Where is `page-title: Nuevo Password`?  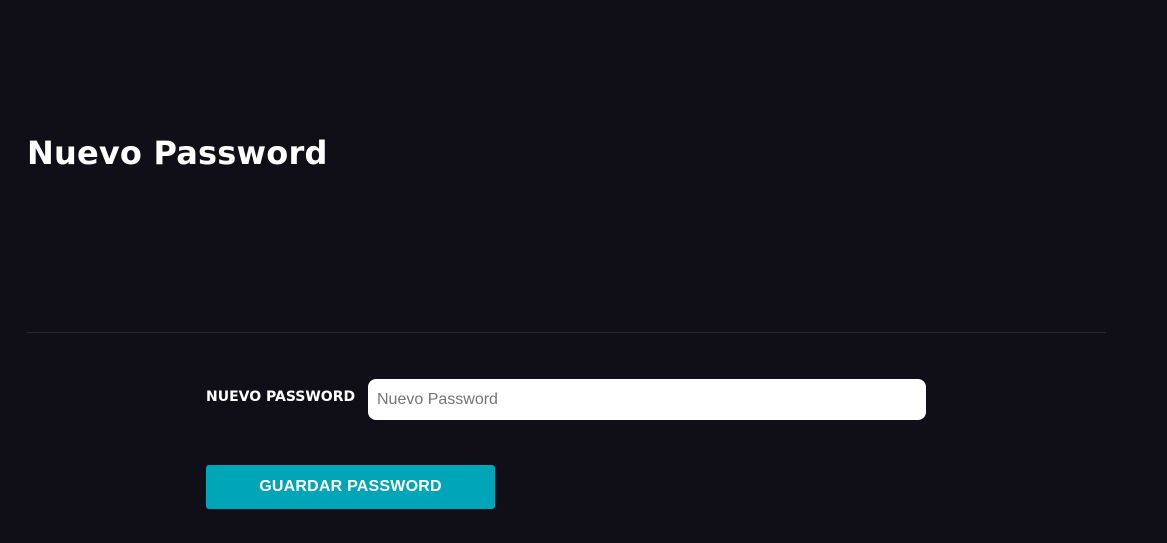 page-title: Nuevo Password is located at coordinates (177, 153).